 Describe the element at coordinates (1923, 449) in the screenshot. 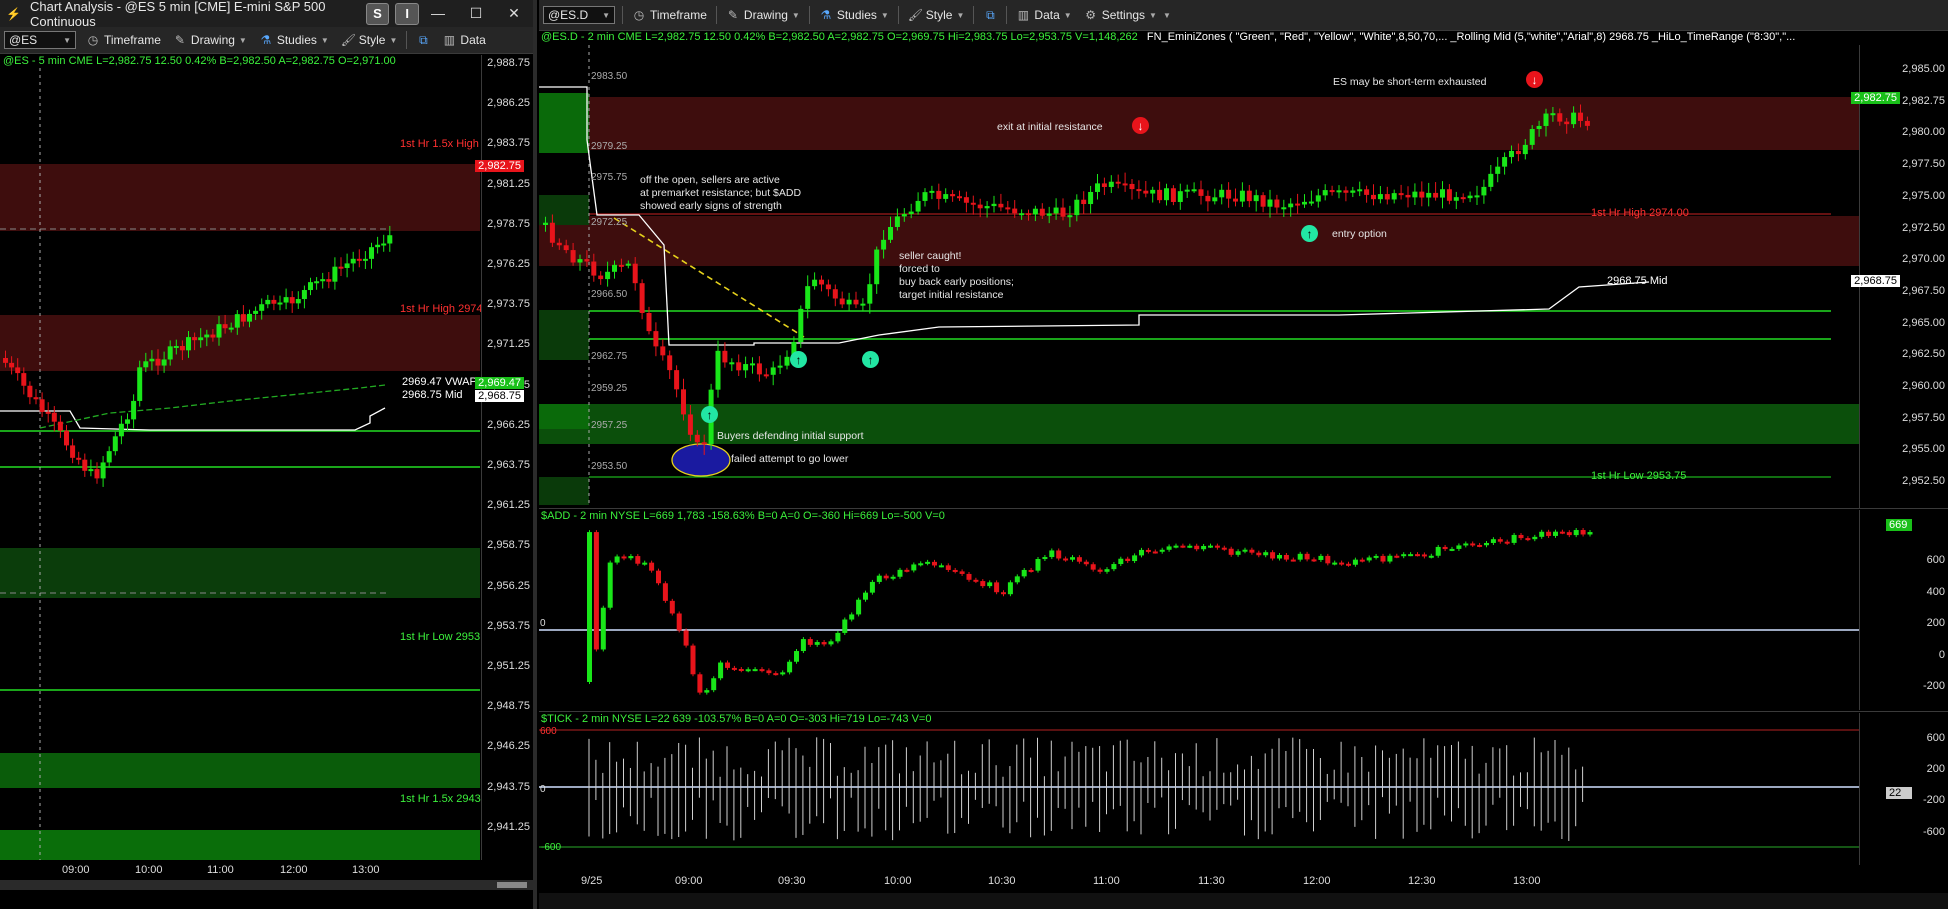

I see `price-tick: 2,955.00` at that location.